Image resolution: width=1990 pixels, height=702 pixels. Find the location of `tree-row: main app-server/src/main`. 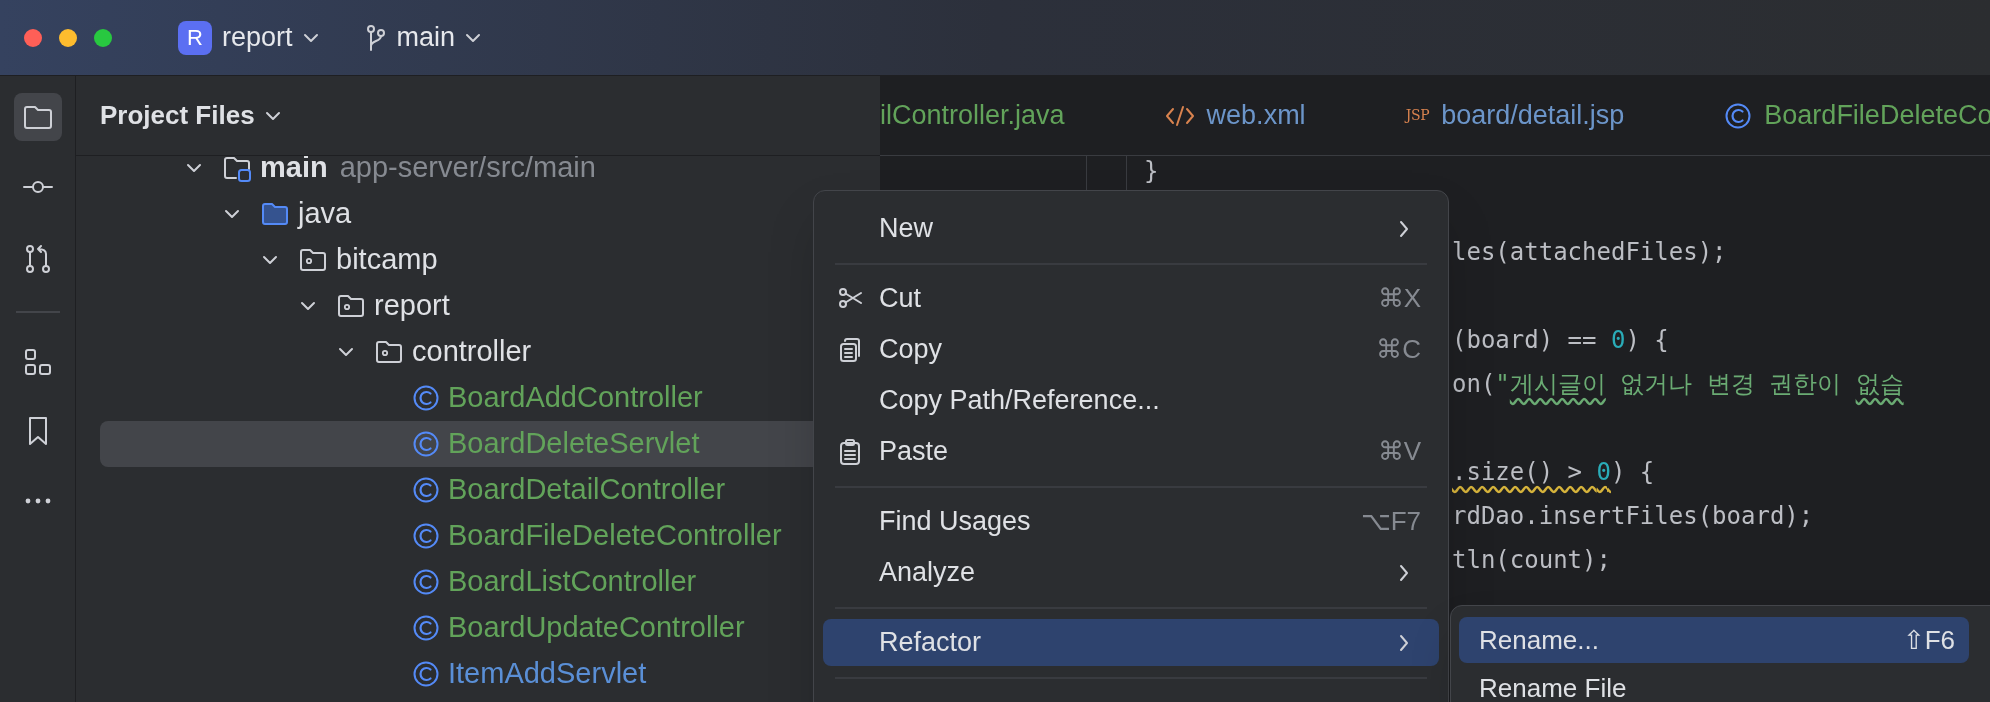

tree-row: main app-server/src/main is located at coordinates (490, 173).